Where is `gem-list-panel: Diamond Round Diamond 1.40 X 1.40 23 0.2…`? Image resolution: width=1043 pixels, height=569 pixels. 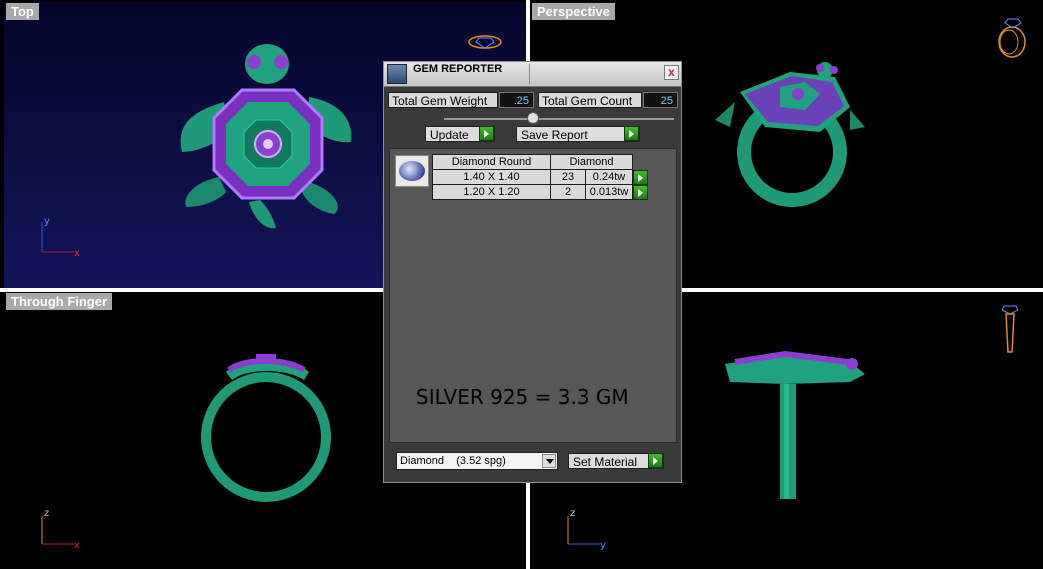 gem-list-panel: Diamond Round Diamond 1.40 X 1.40 23 0.2… is located at coordinates (533, 295).